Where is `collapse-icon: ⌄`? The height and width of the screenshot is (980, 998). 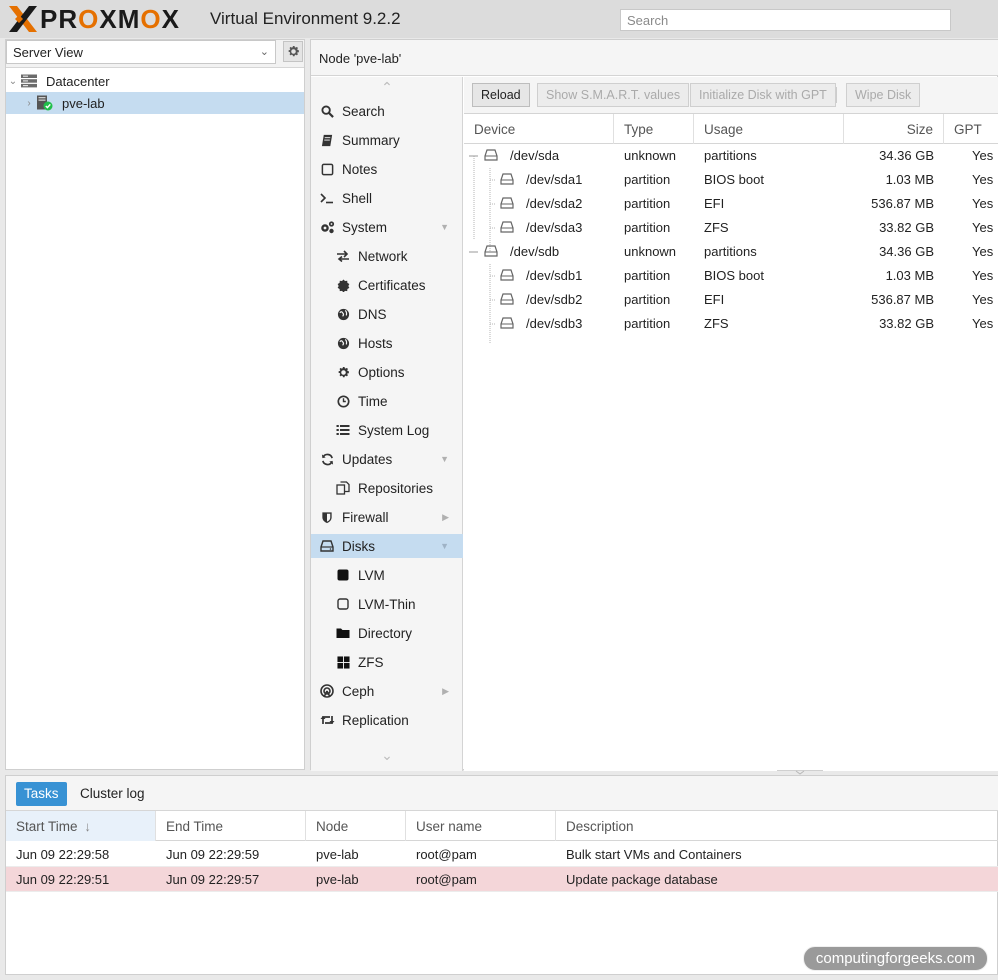
collapse-icon: ⌄ is located at coordinates (13, 81).